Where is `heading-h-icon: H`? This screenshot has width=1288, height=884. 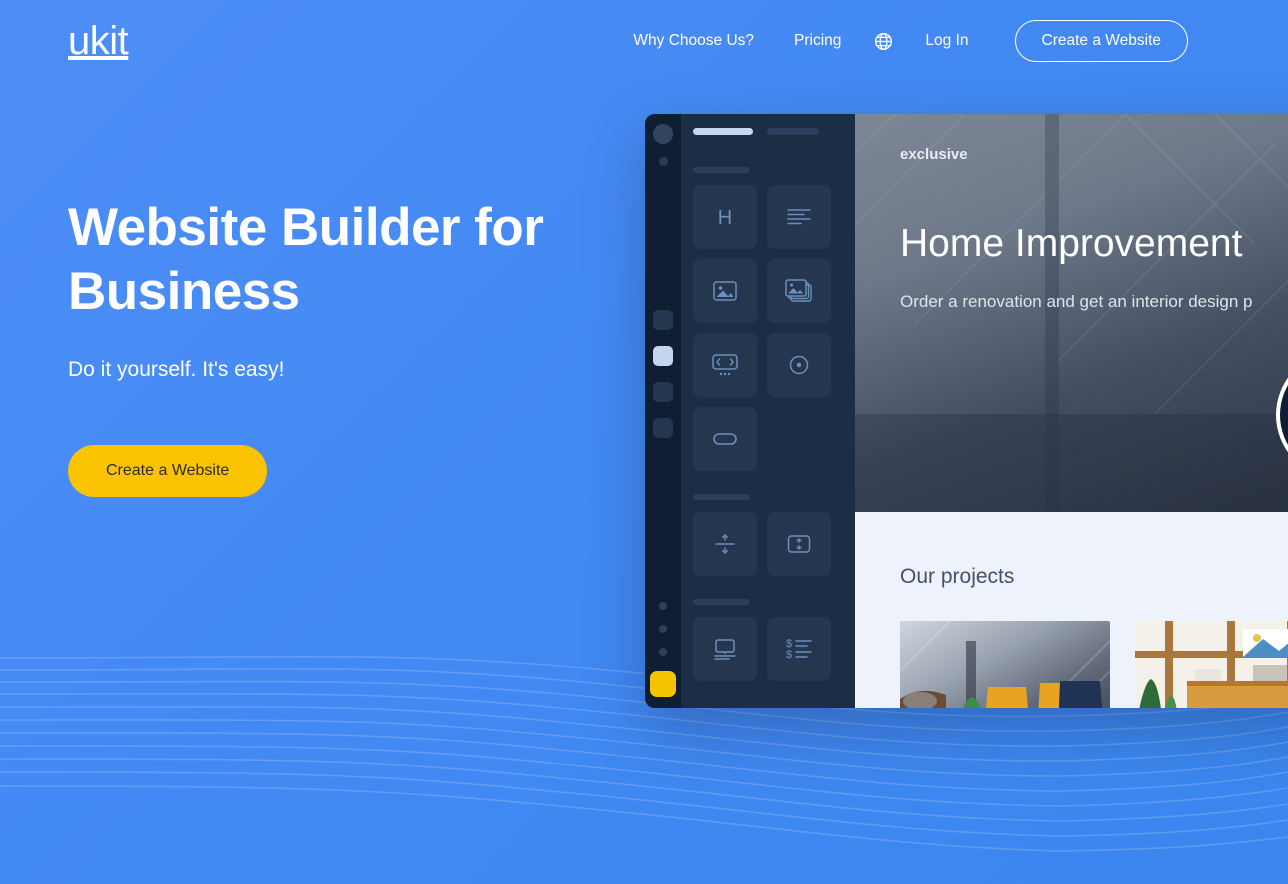 heading-h-icon: H is located at coordinates (725, 218).